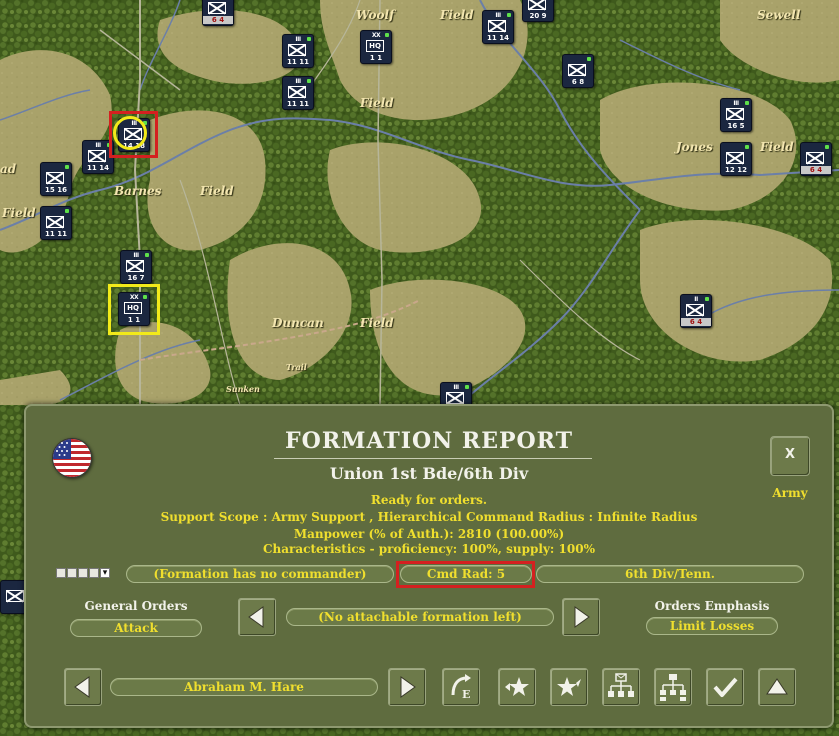  I want to click on entrench-button: E, so click(461, 687).